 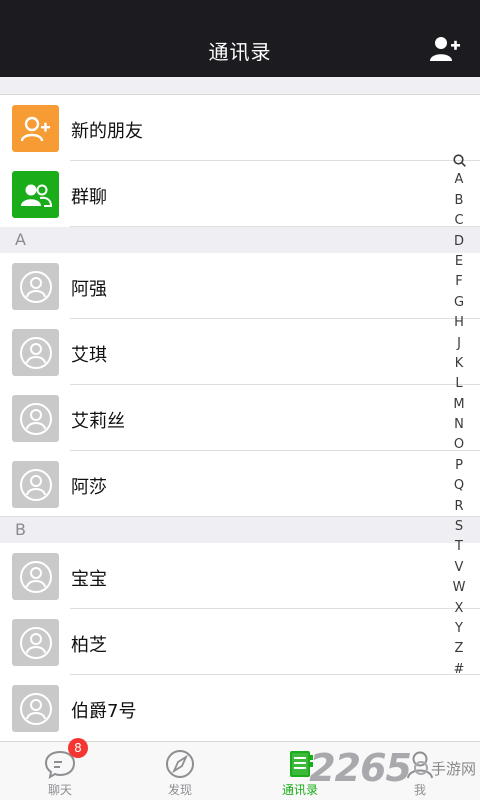 What do you see at coordinates (459, 527) in the screenshot?
I see `index-letter: S` at bounding box center [459, 527].